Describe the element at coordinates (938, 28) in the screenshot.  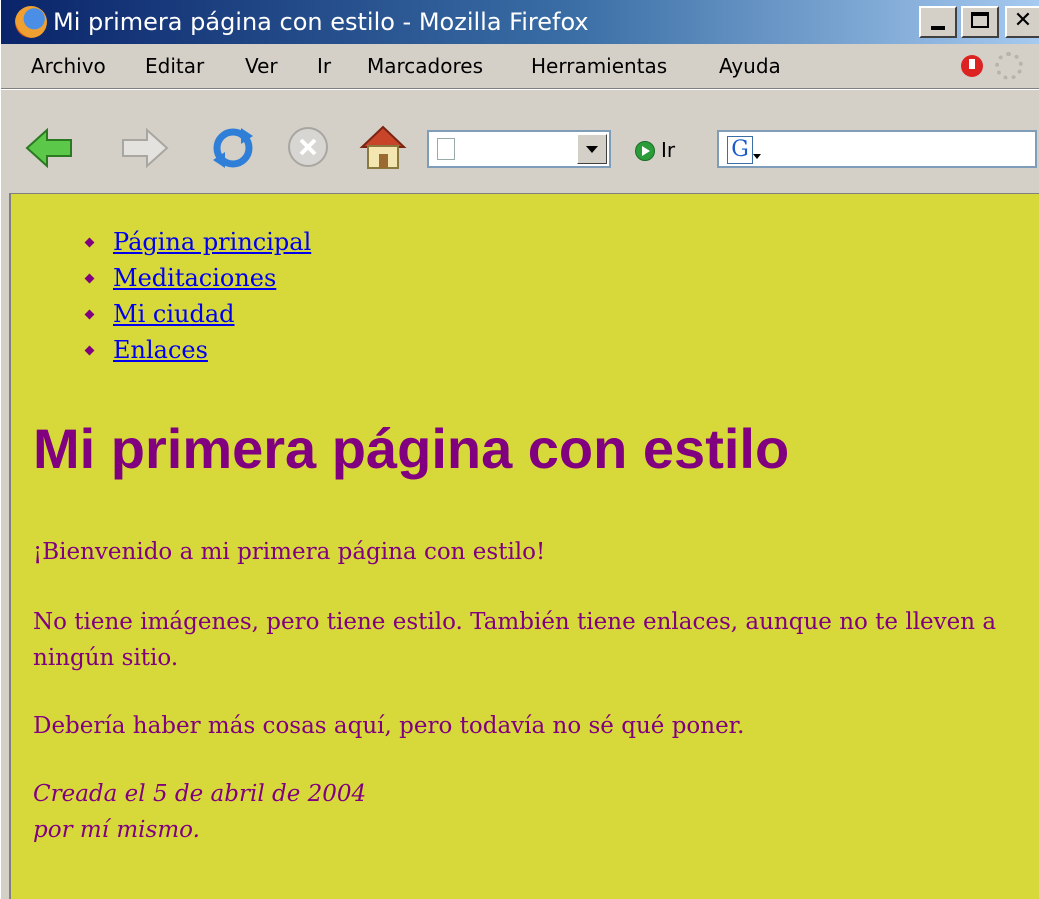
I see `minimize-icon` at that location.